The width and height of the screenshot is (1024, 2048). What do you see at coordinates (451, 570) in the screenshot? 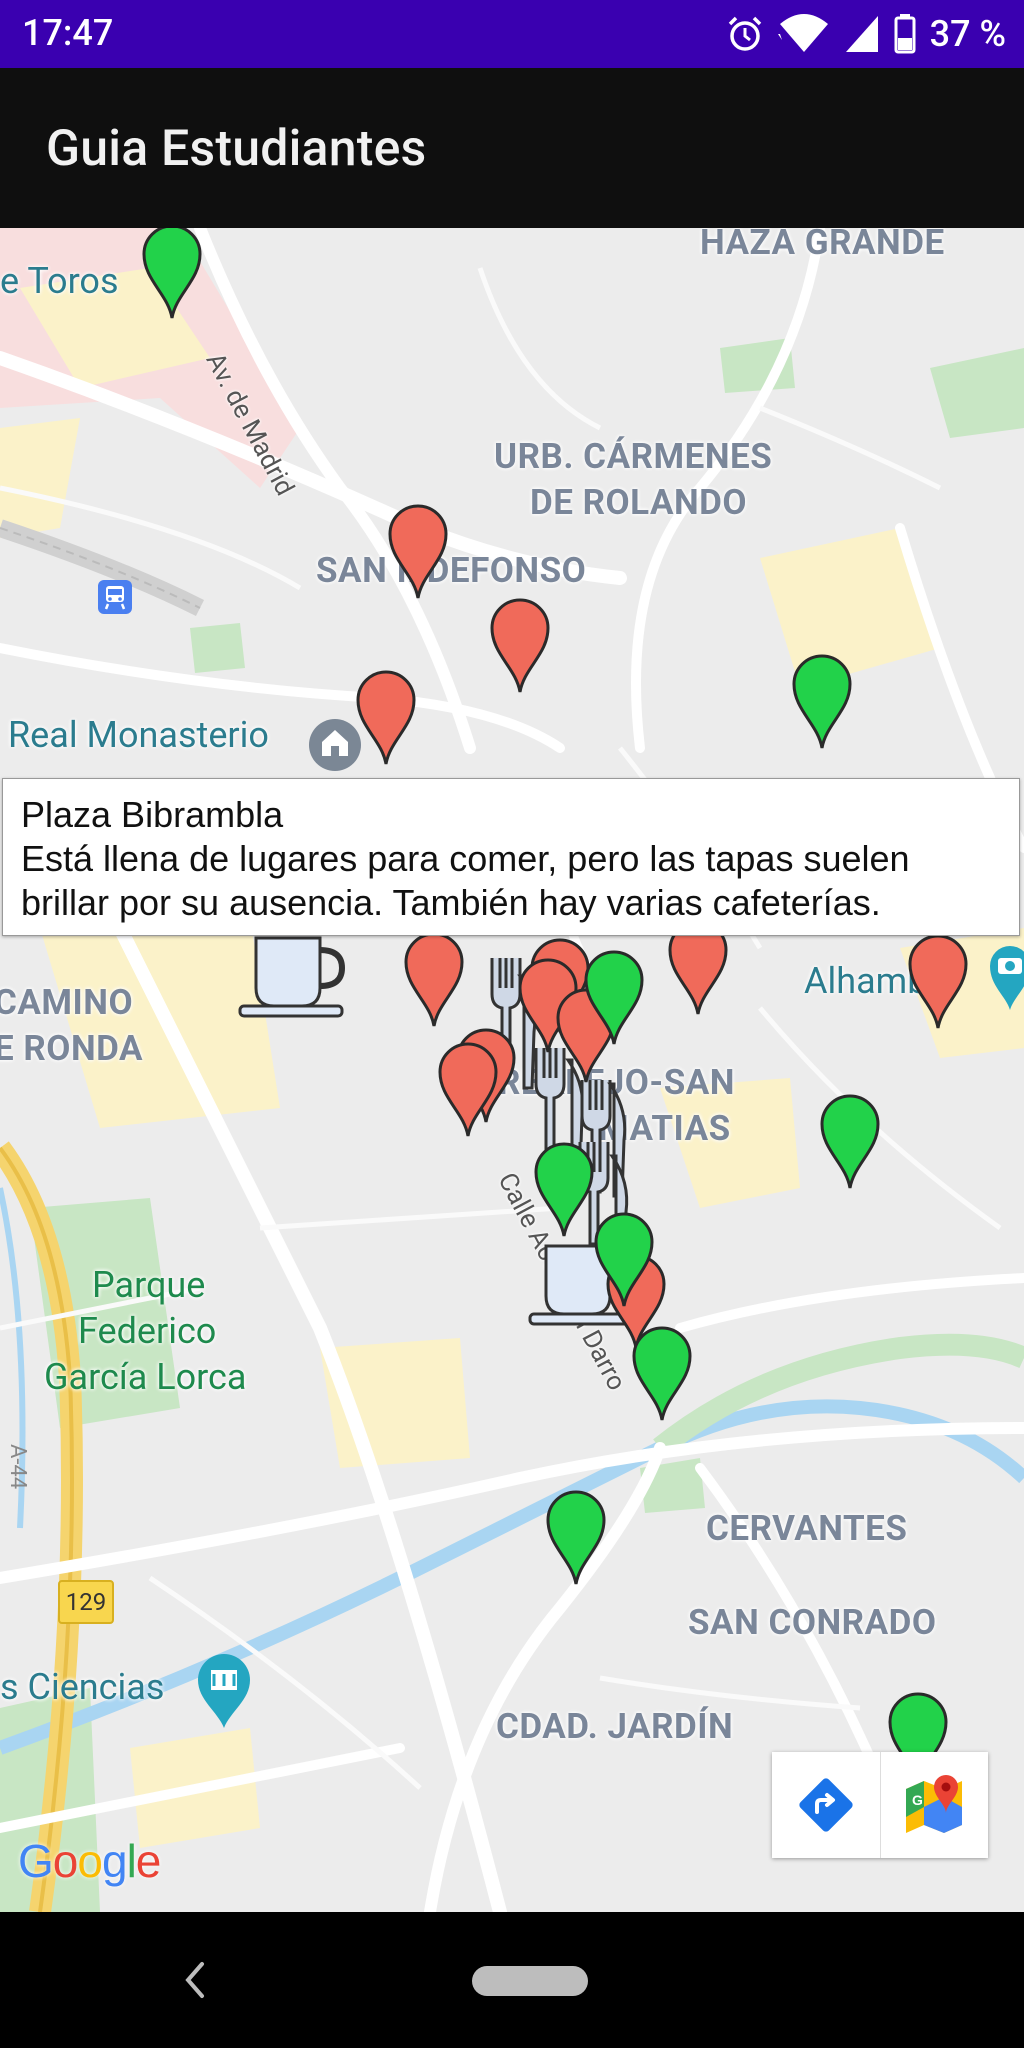
I see `label-san-ildefonso: SAN ILDEFONSO` at bounding box center [451, 570].